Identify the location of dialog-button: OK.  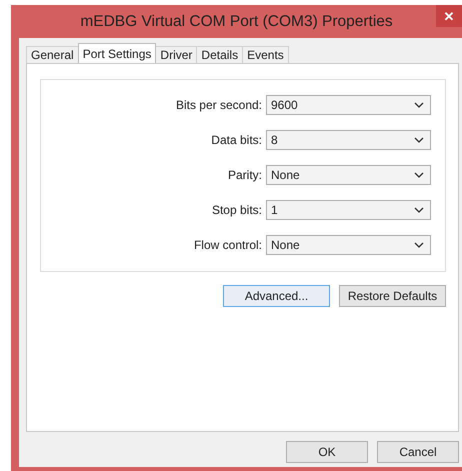
(327, 452).